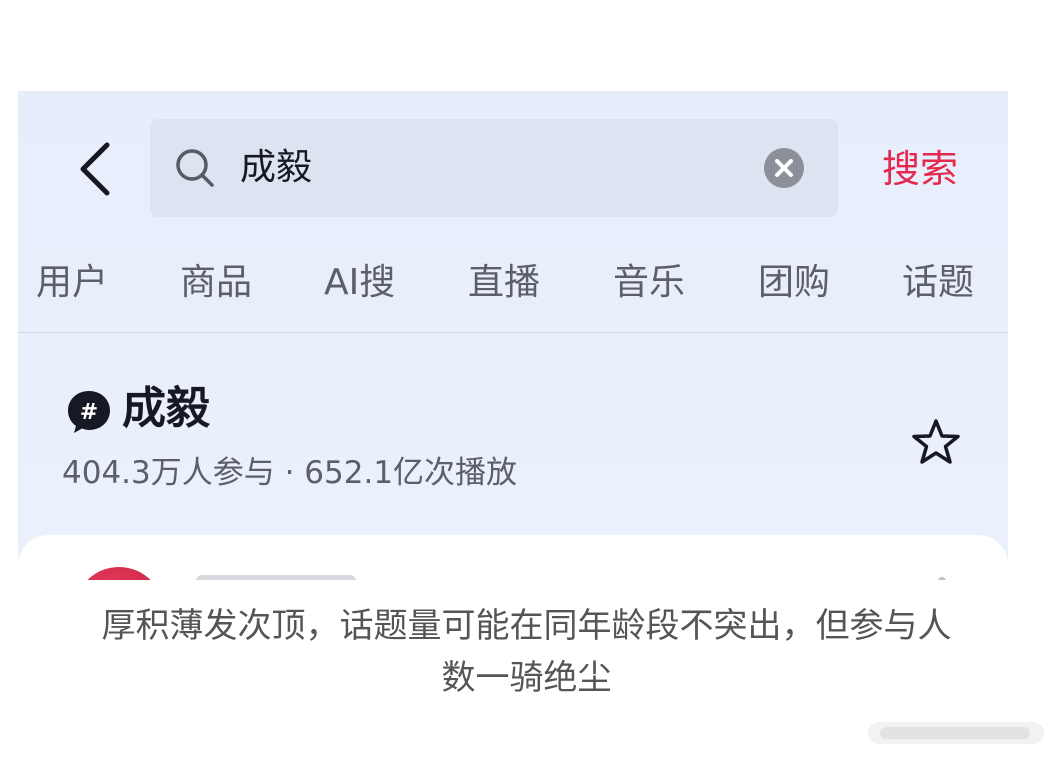 Image resolution: width=1053 pixels, height=757 pixels. What do you see at coordinates (513, 557) in the screenshot?
I see `result-card` at bounding box center [513, 557].